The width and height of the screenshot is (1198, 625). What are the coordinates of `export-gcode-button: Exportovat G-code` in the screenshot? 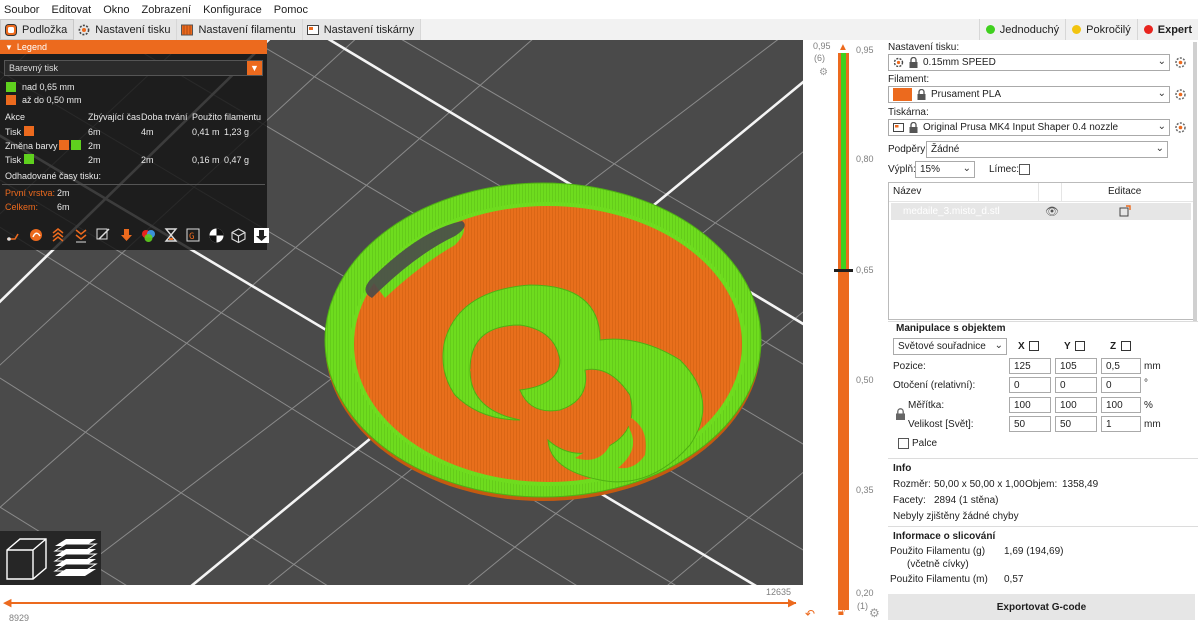 It's located at (1041, 607).